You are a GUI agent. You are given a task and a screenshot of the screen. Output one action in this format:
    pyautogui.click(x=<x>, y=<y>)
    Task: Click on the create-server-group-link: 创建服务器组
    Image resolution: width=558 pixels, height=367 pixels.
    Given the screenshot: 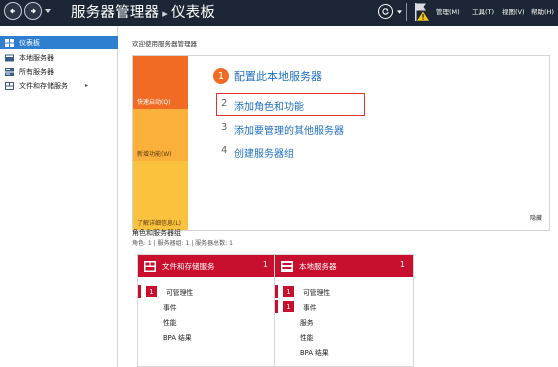 What is the action you would take?
    pyautogui.click(x=264, y=152)
    